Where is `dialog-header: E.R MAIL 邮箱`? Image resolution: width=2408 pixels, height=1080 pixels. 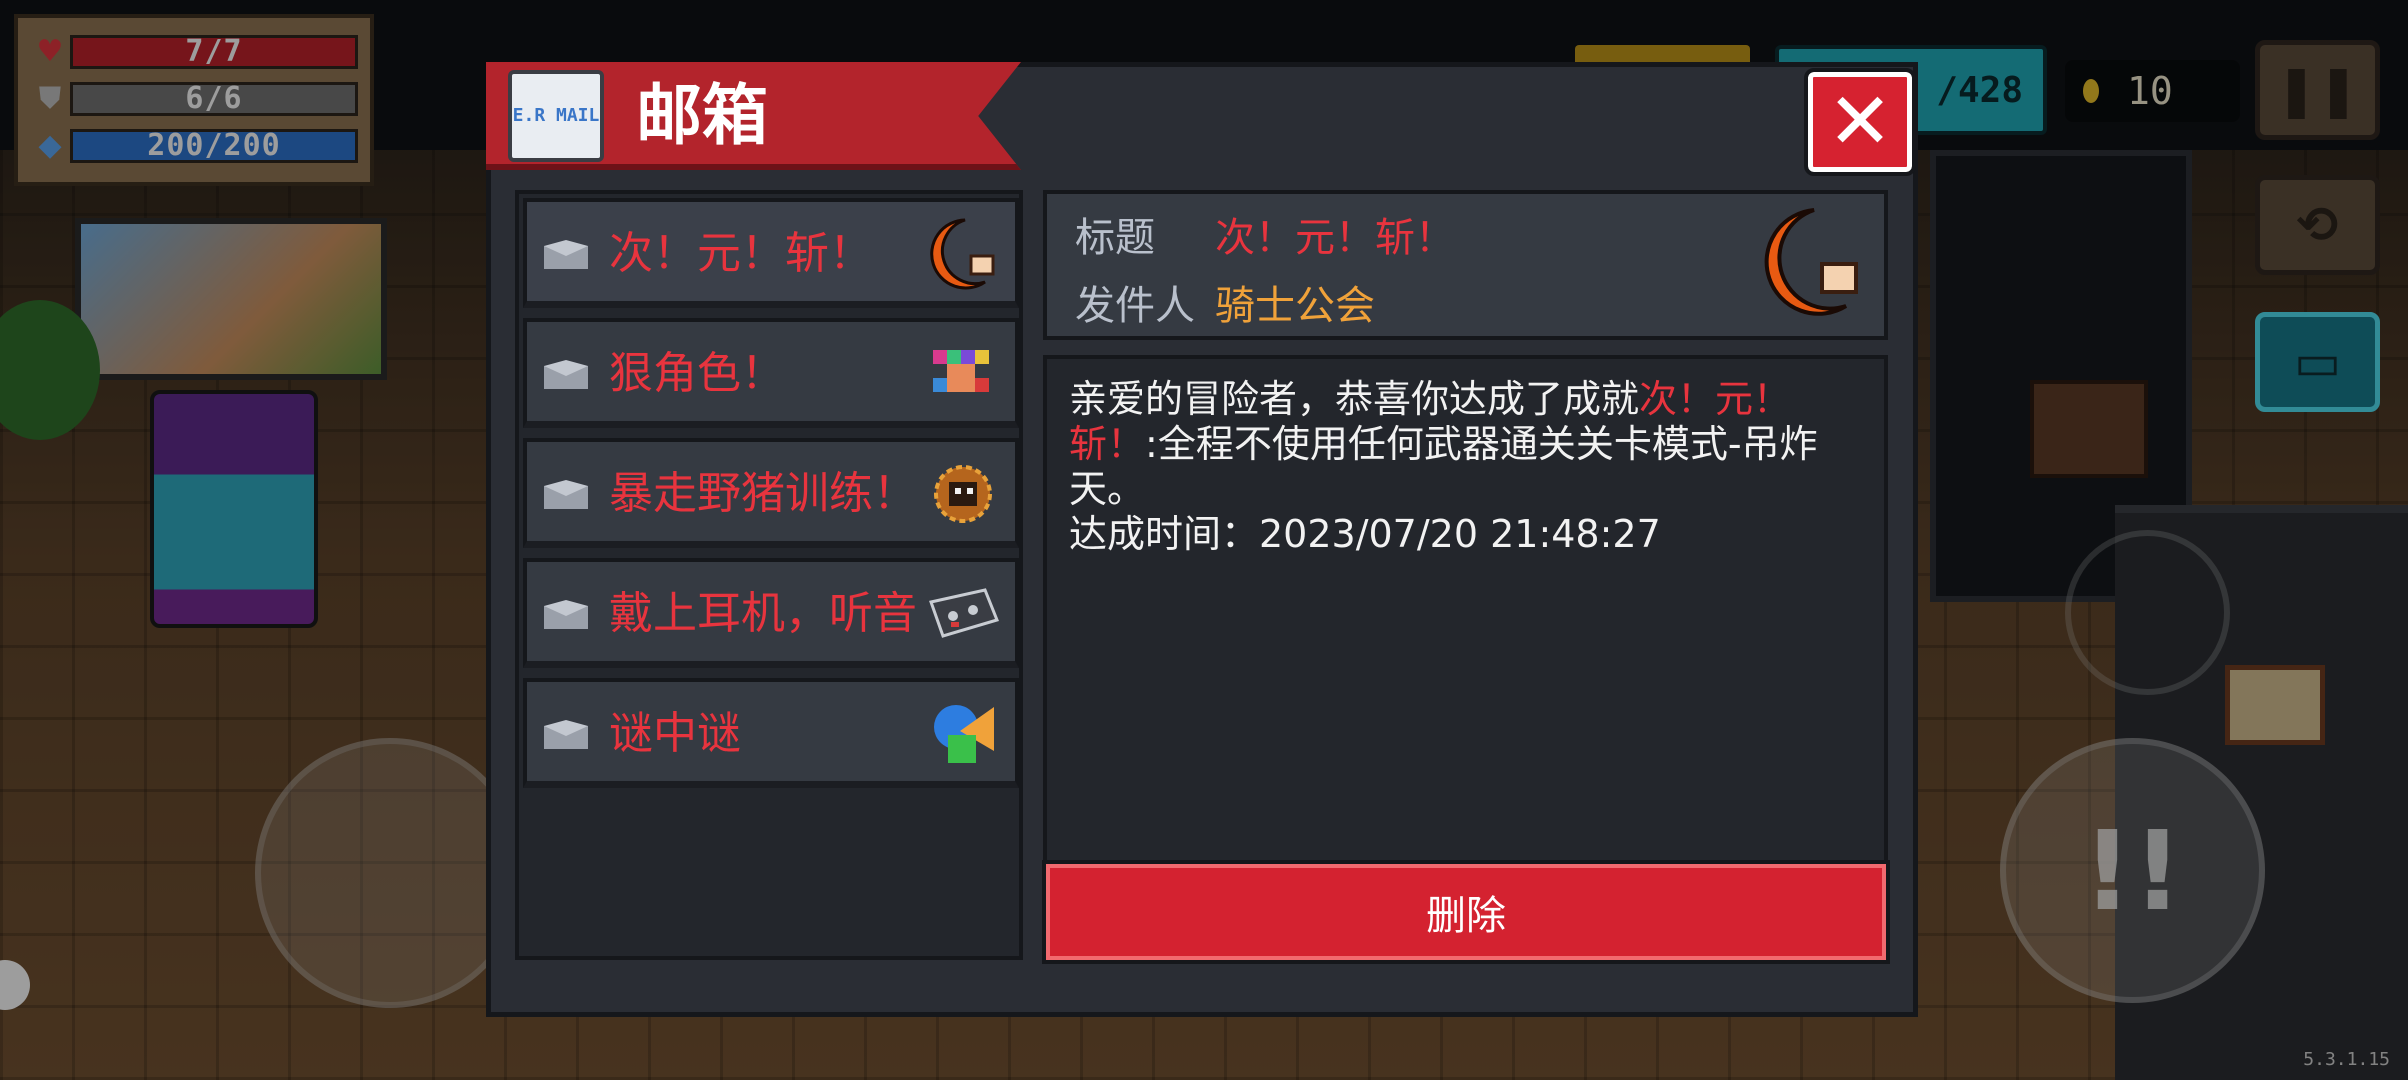 dialog-header: E.R MAIL 邮箱 is located at coordinates (753, 116).